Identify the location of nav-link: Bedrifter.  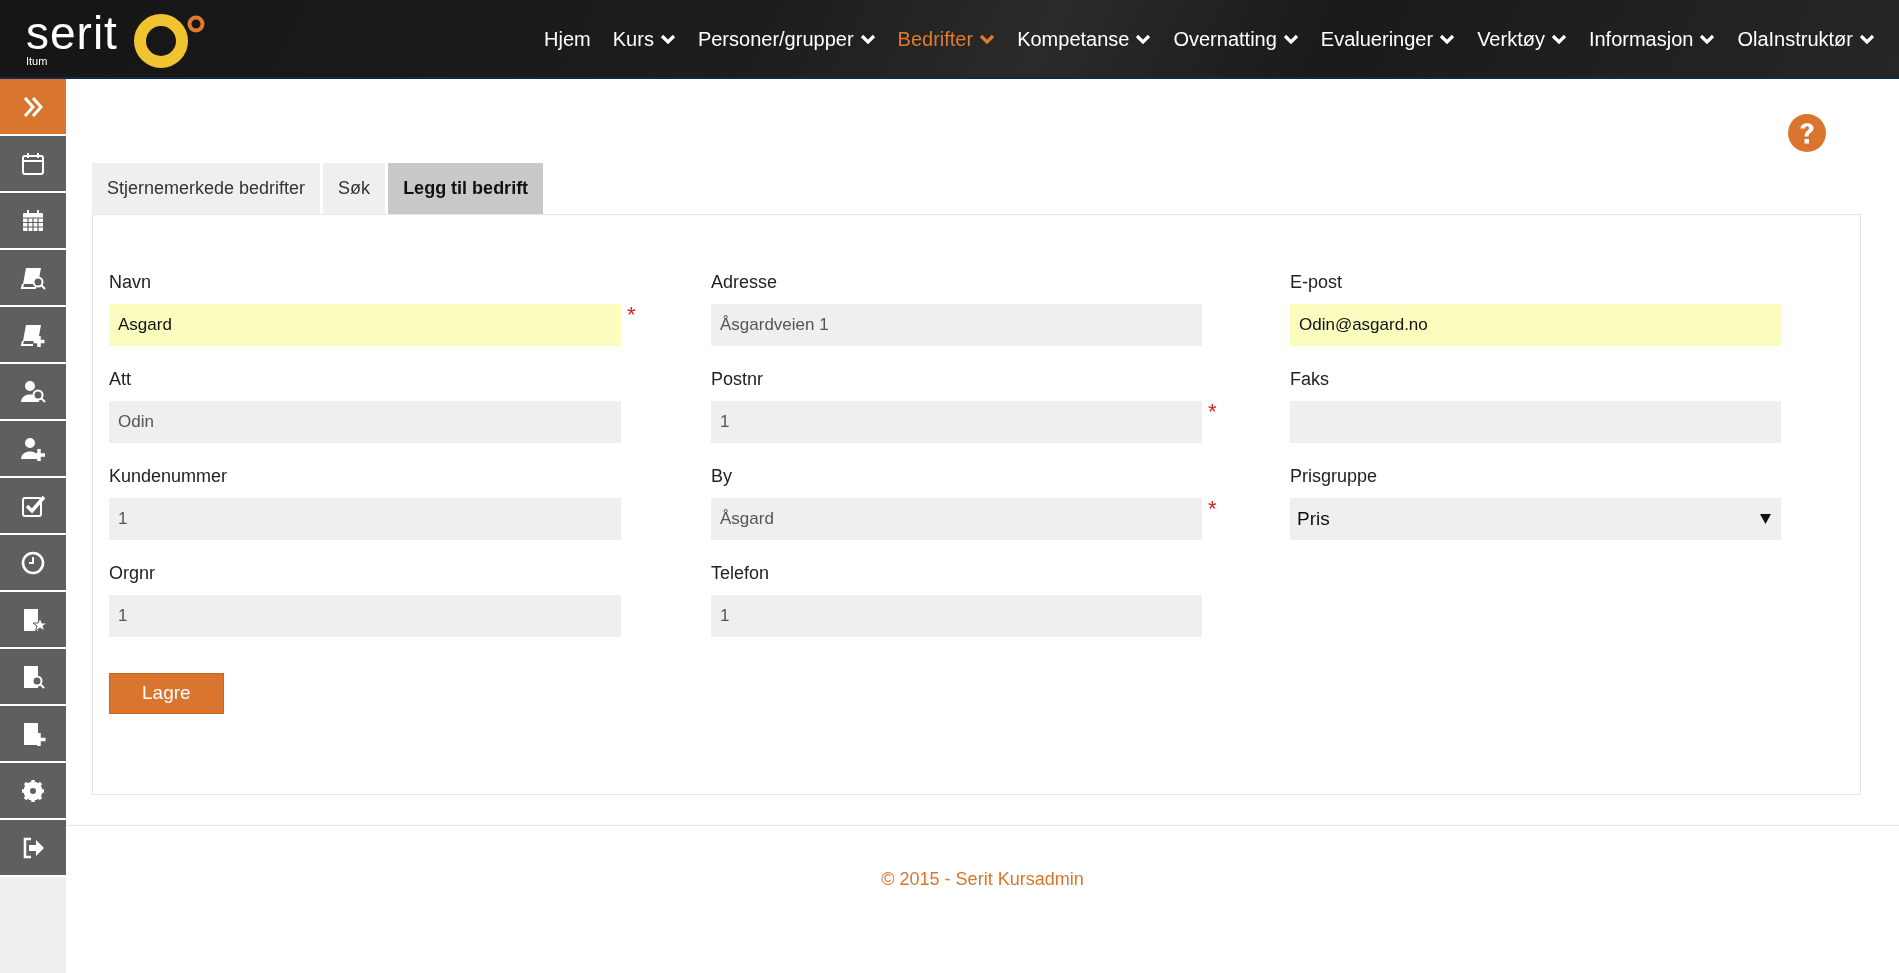
(946, 38).